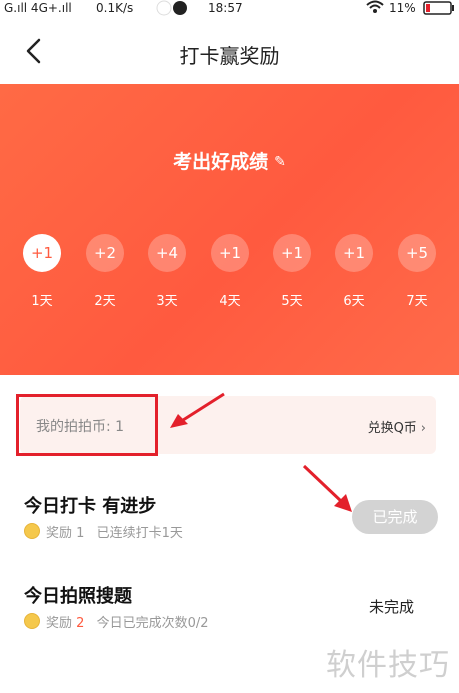 This screenshot has width=459, height=693. Describe the element at coordinates (80, 533) in the screenshot. I see `reward-value: 1` at that location.